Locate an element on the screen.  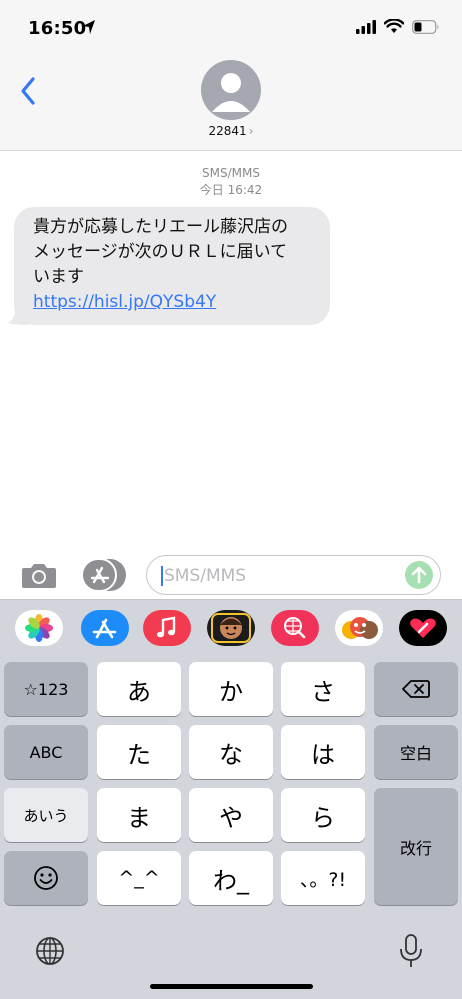
key-ha: は is located at coordinates (323, 752).